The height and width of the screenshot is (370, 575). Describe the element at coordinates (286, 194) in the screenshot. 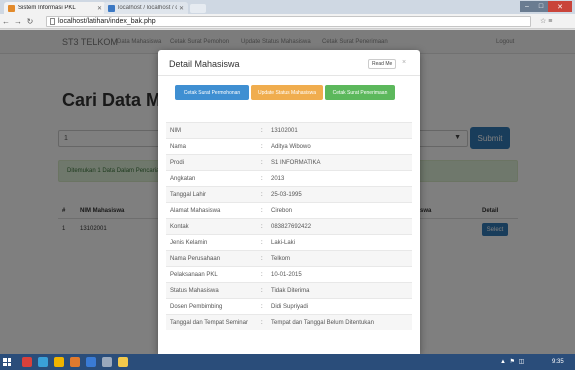

I see `detail-value: 25-03-1995` at that location.